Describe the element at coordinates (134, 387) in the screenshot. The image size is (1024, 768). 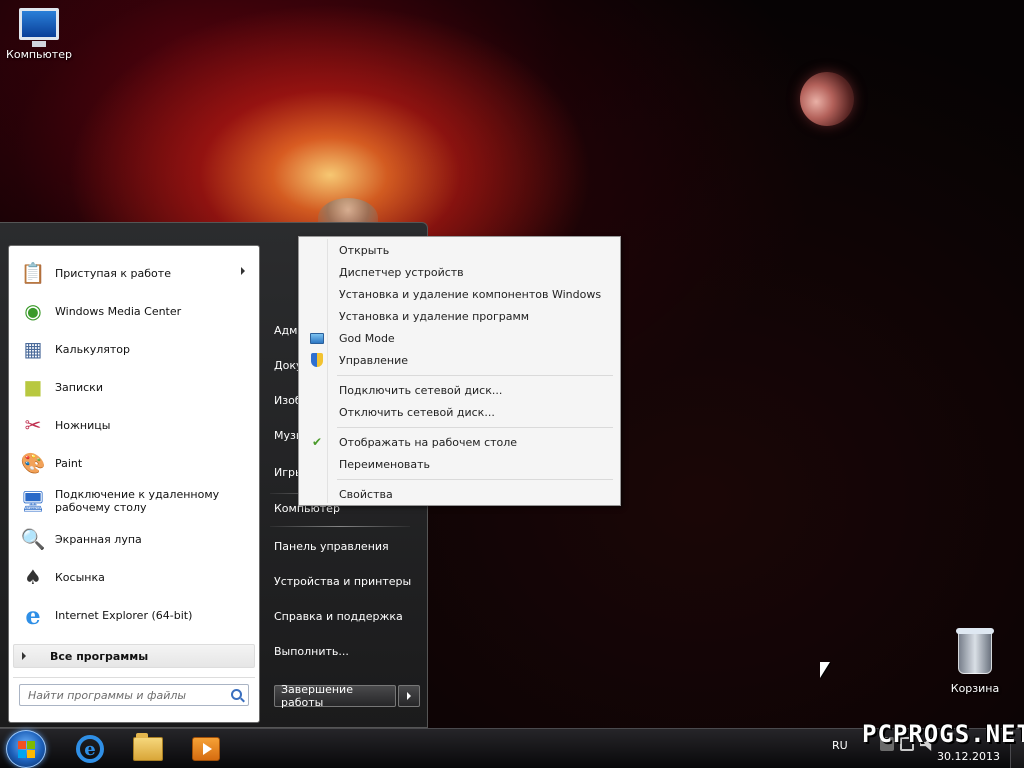
I see `program-sticky-notes: ■ Записки` at that location.